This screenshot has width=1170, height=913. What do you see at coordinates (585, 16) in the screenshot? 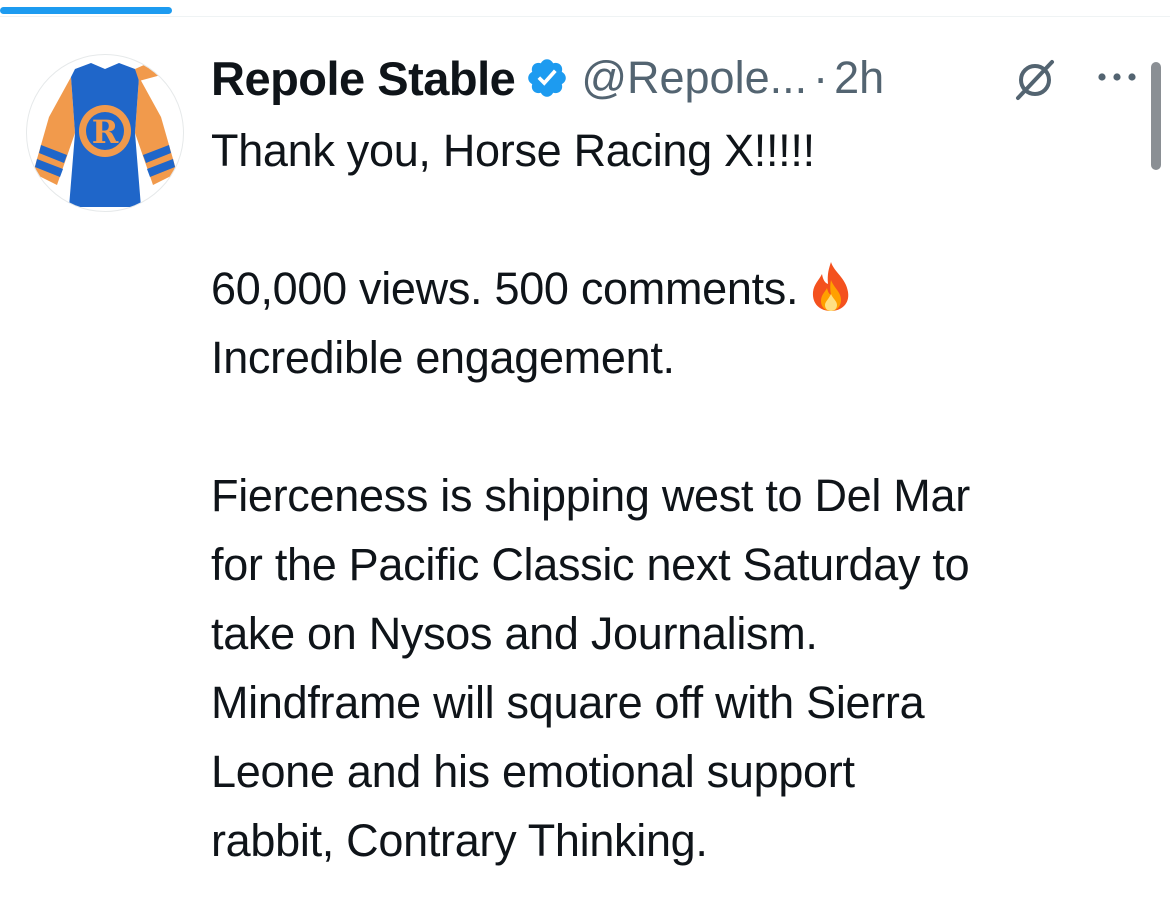
I see `top-divider` at bounding box center [585, 16].